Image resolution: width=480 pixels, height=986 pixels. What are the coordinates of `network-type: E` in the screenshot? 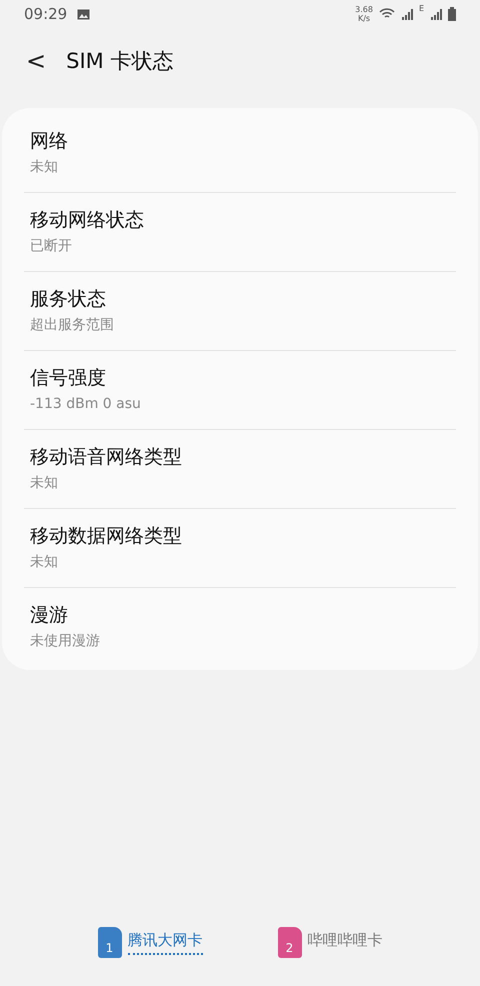 It's located at (421, 9).